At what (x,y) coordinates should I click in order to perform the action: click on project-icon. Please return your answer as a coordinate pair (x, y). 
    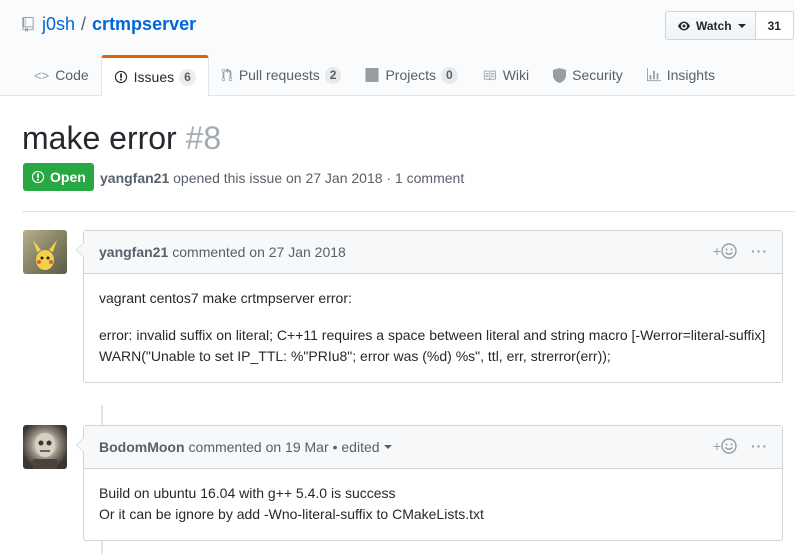
    Looking at the image, I should click on (372, 75).